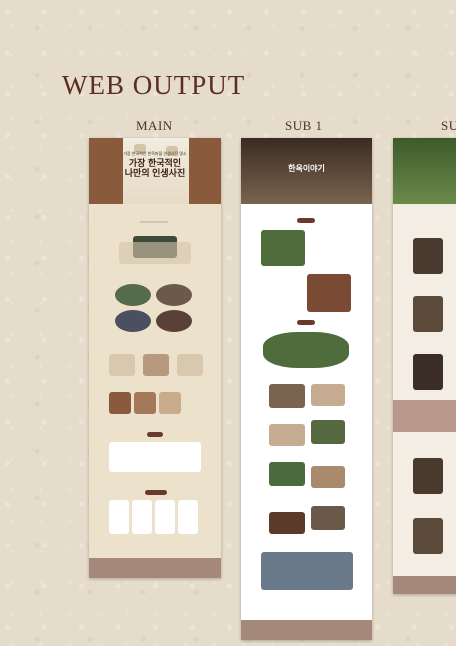 The width and height of the screenshot is (456, 646). I want to click on main-section-badge-map, so click(155, 434).